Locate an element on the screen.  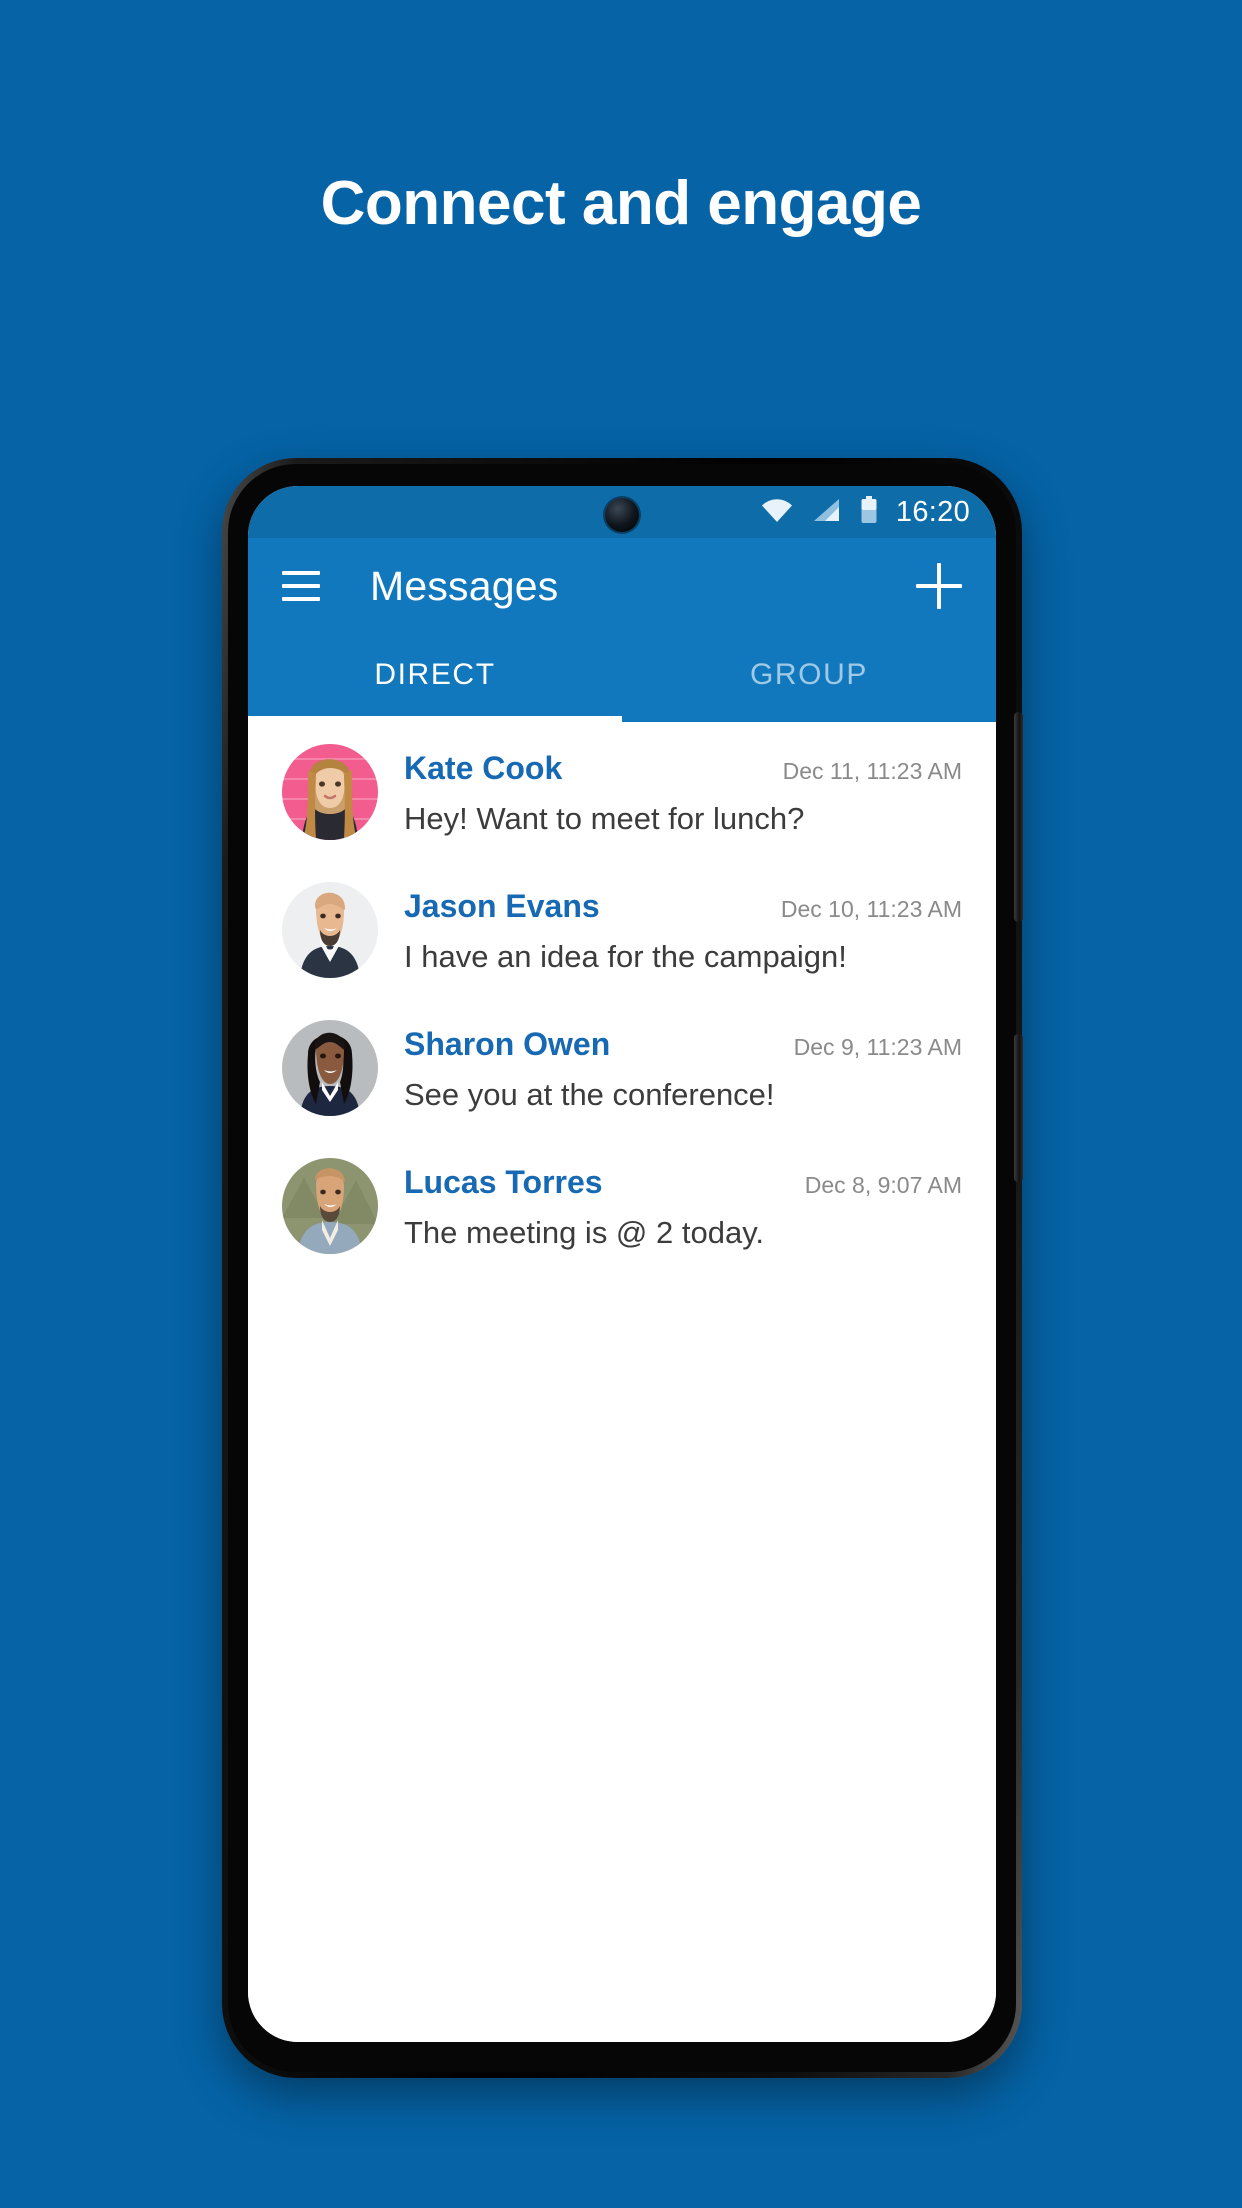
message-timestamp: Dec 9, 11:23 AM is located at coordinates (877, 1047).